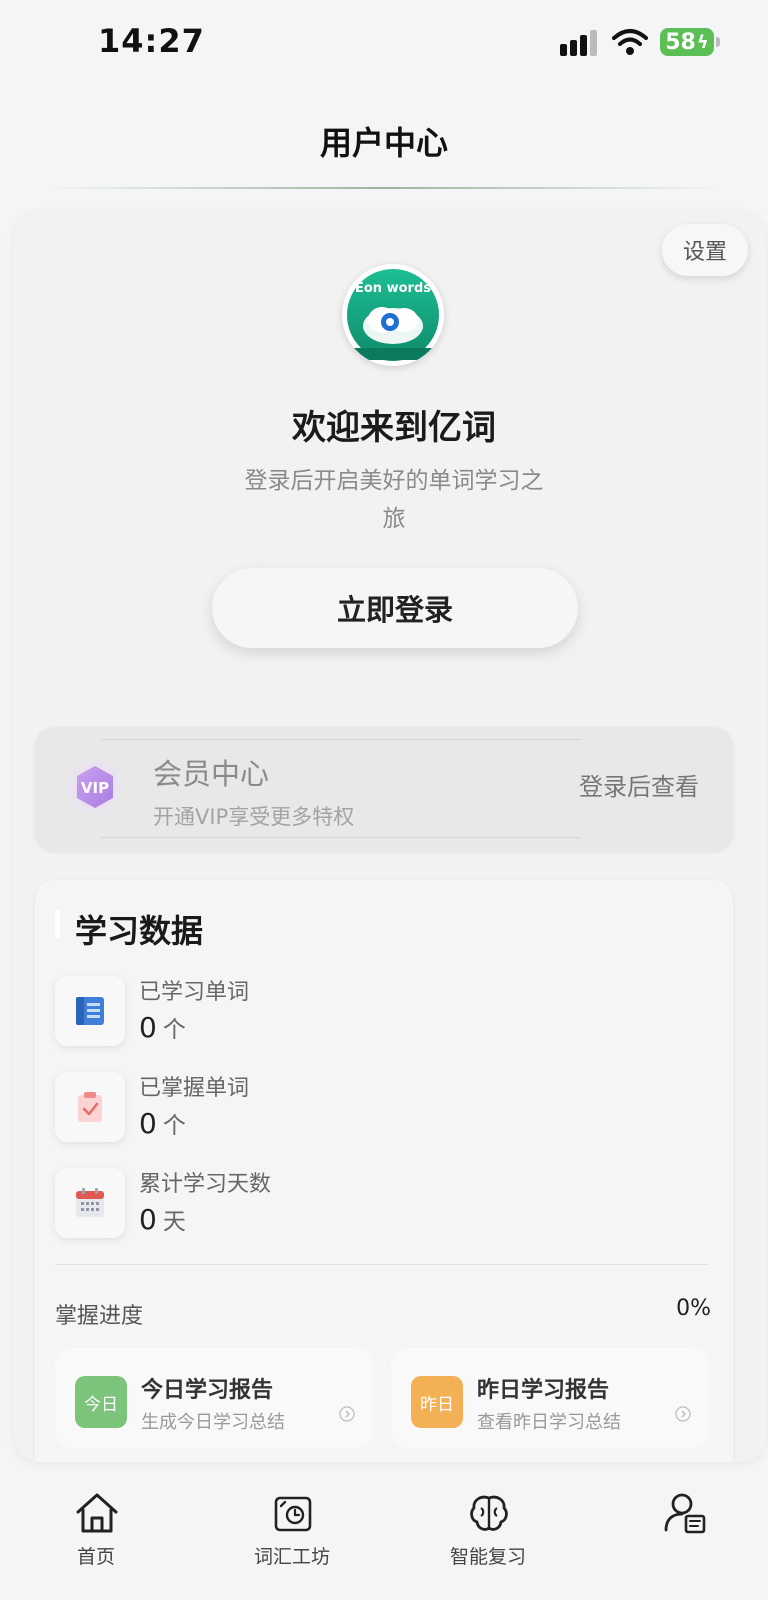  What do you see at coordinates (57, 924) in the screenshot?
I see `section-accent-bar` at bounding box center [57, 924].